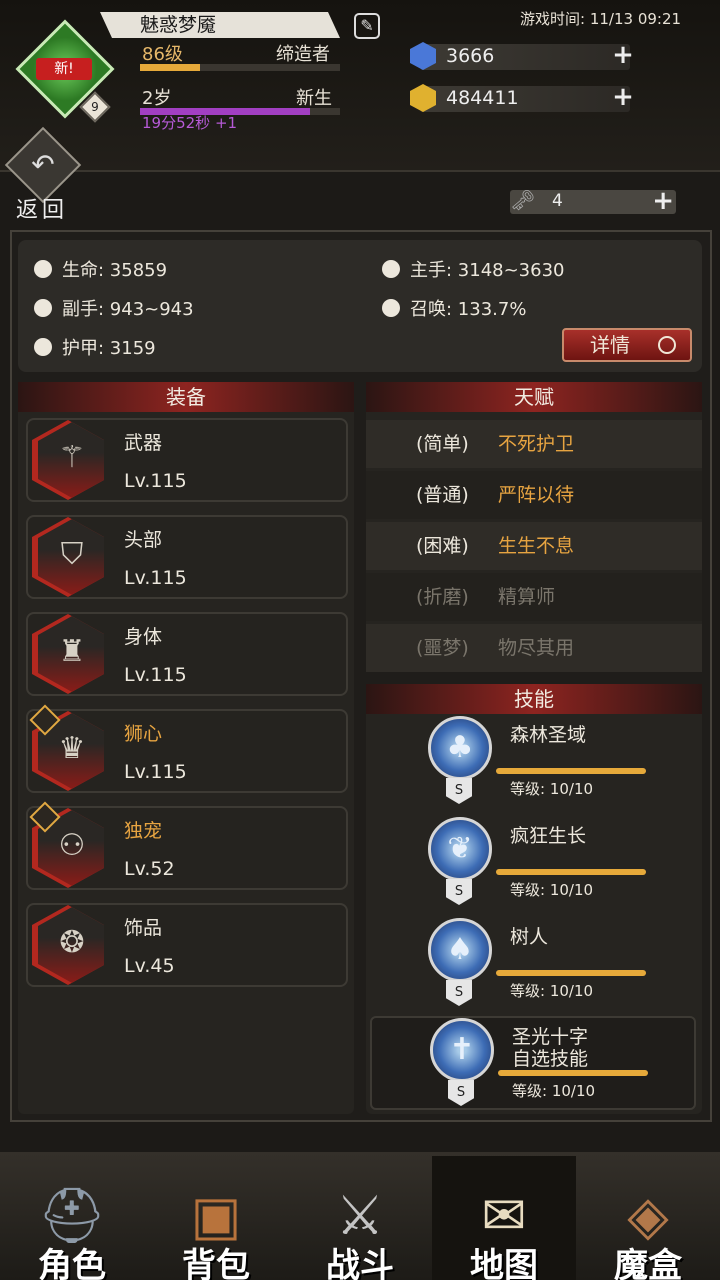  Describe the element at coordinates (143, 443) in the screenshot. I see `equipment-name: 武器` at that location.